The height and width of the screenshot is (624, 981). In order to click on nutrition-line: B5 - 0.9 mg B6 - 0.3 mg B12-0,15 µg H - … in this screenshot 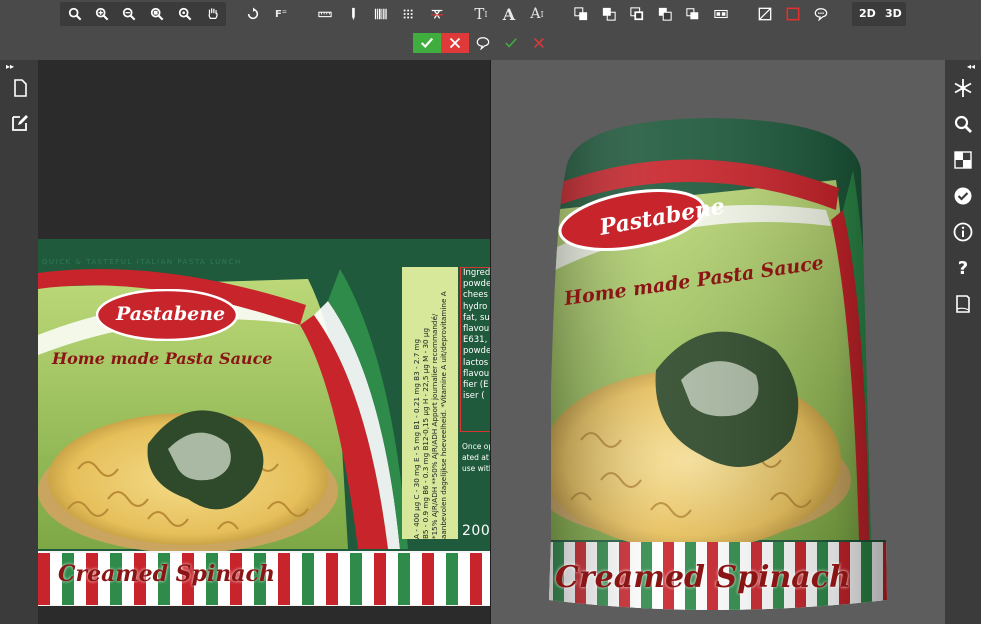, I will do `click(425, 433)`.